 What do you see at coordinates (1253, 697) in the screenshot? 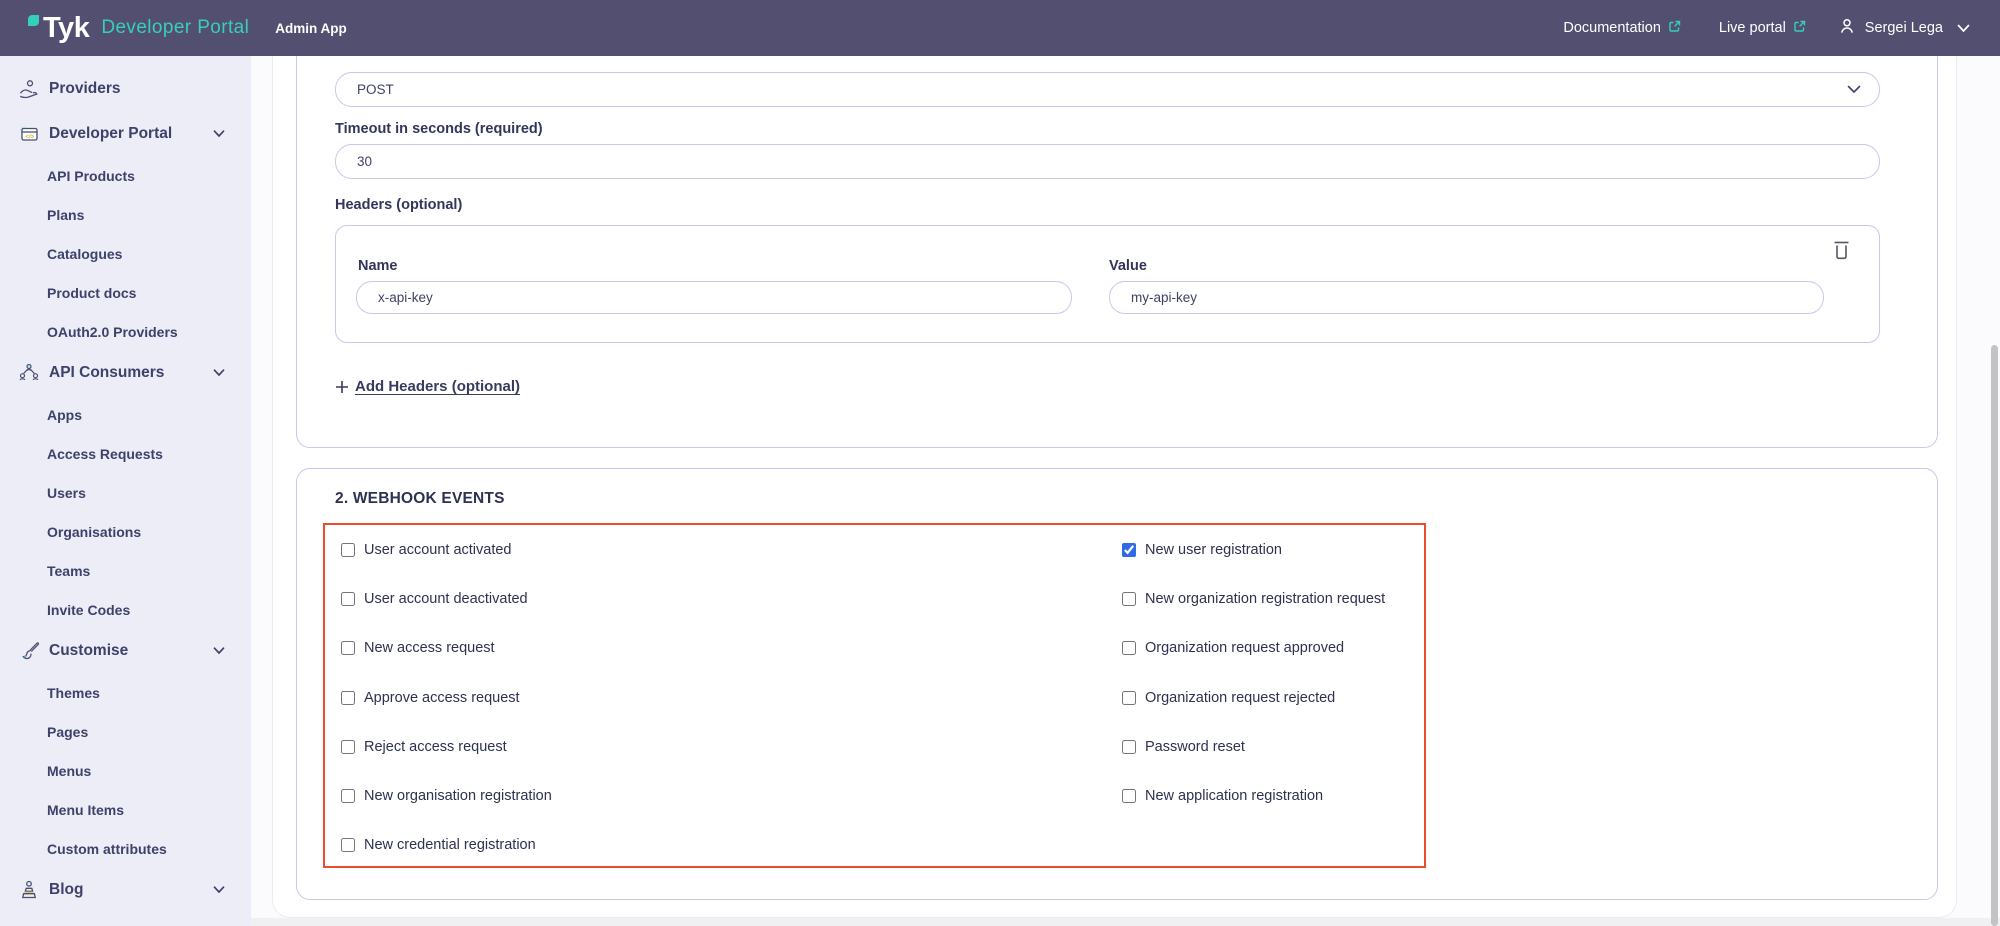
I see `webhook-event-row-organization-request-rejected: Organization request rejected` at bounding box center [1253, 697].